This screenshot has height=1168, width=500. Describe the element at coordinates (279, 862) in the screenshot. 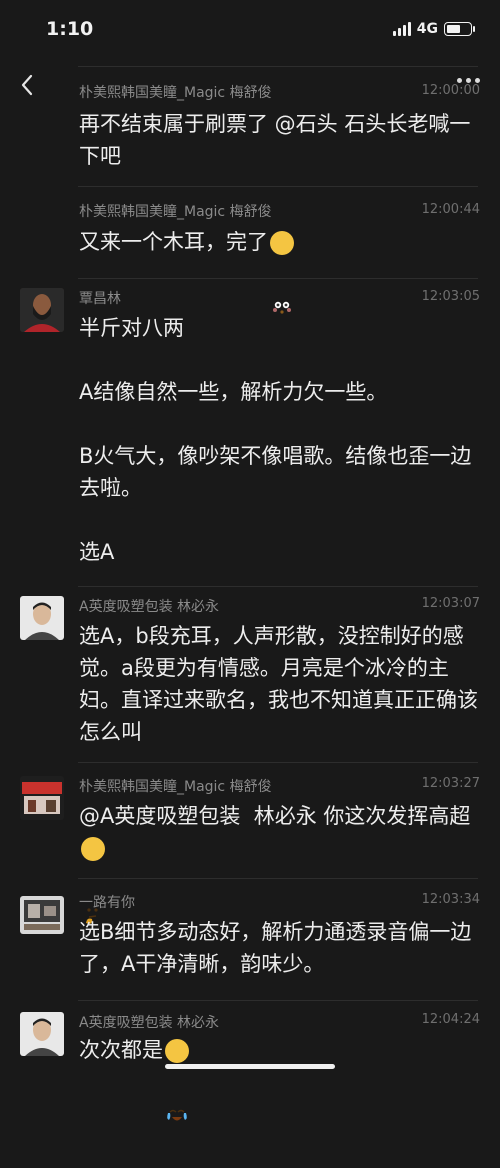

I see `message-body: @A英度吸塑包装 林必永 你这次发挥高超` at that location.